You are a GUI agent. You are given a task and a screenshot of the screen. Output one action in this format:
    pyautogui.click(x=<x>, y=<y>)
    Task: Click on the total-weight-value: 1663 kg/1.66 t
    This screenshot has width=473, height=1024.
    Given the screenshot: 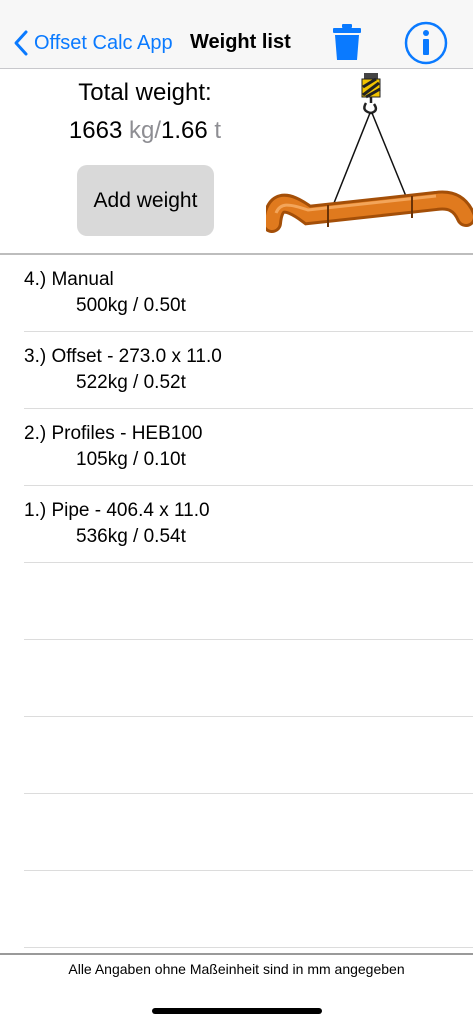 What is the action you would take?
    pyautogui.click(x=145, y=131)
    